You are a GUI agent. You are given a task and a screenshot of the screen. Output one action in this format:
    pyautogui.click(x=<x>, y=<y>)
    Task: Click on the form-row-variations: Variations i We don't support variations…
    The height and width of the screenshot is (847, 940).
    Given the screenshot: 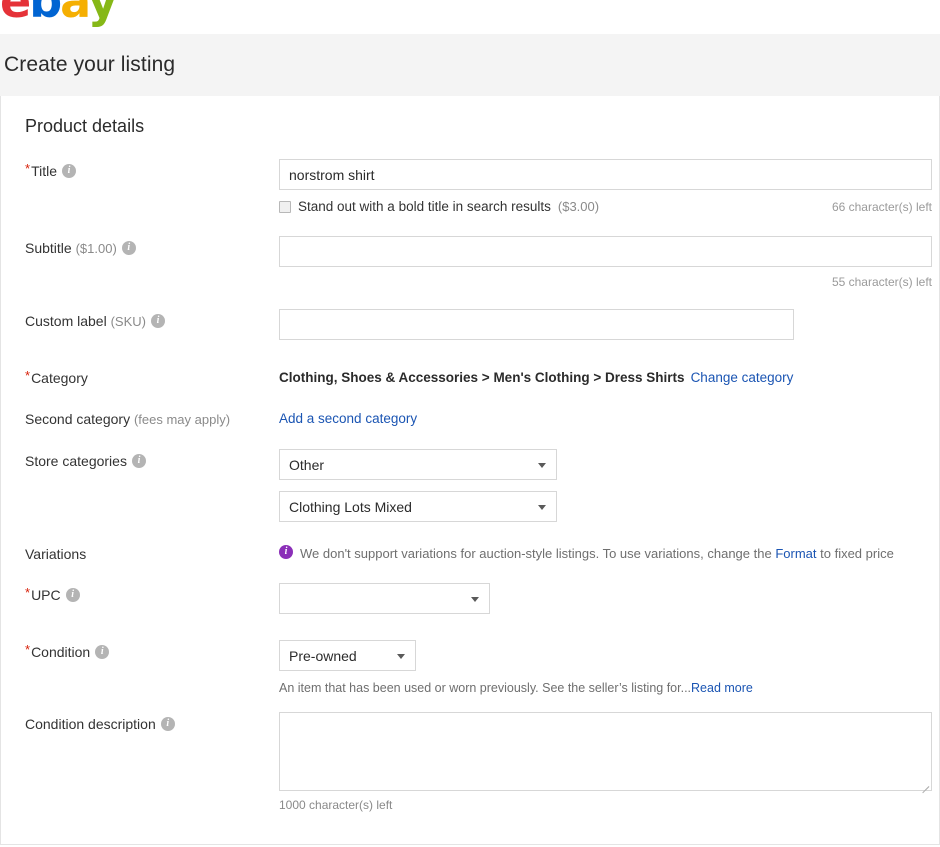 What is the action you would take?
    pyautogui.click(x=470, y=552)
    